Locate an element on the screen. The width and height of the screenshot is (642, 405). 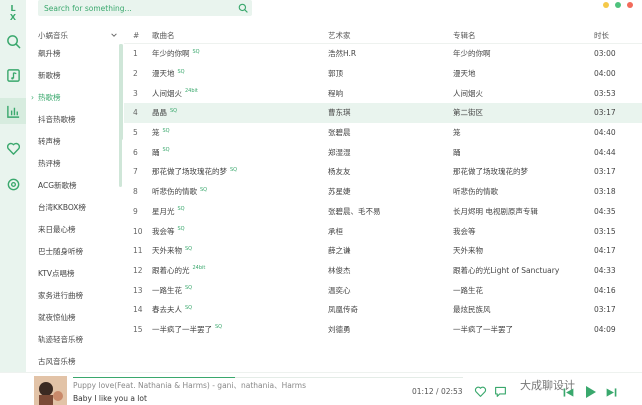
table-row: 5 笼 SQ 张碧晨笼 04:40 is located at coordinates (383, 133).